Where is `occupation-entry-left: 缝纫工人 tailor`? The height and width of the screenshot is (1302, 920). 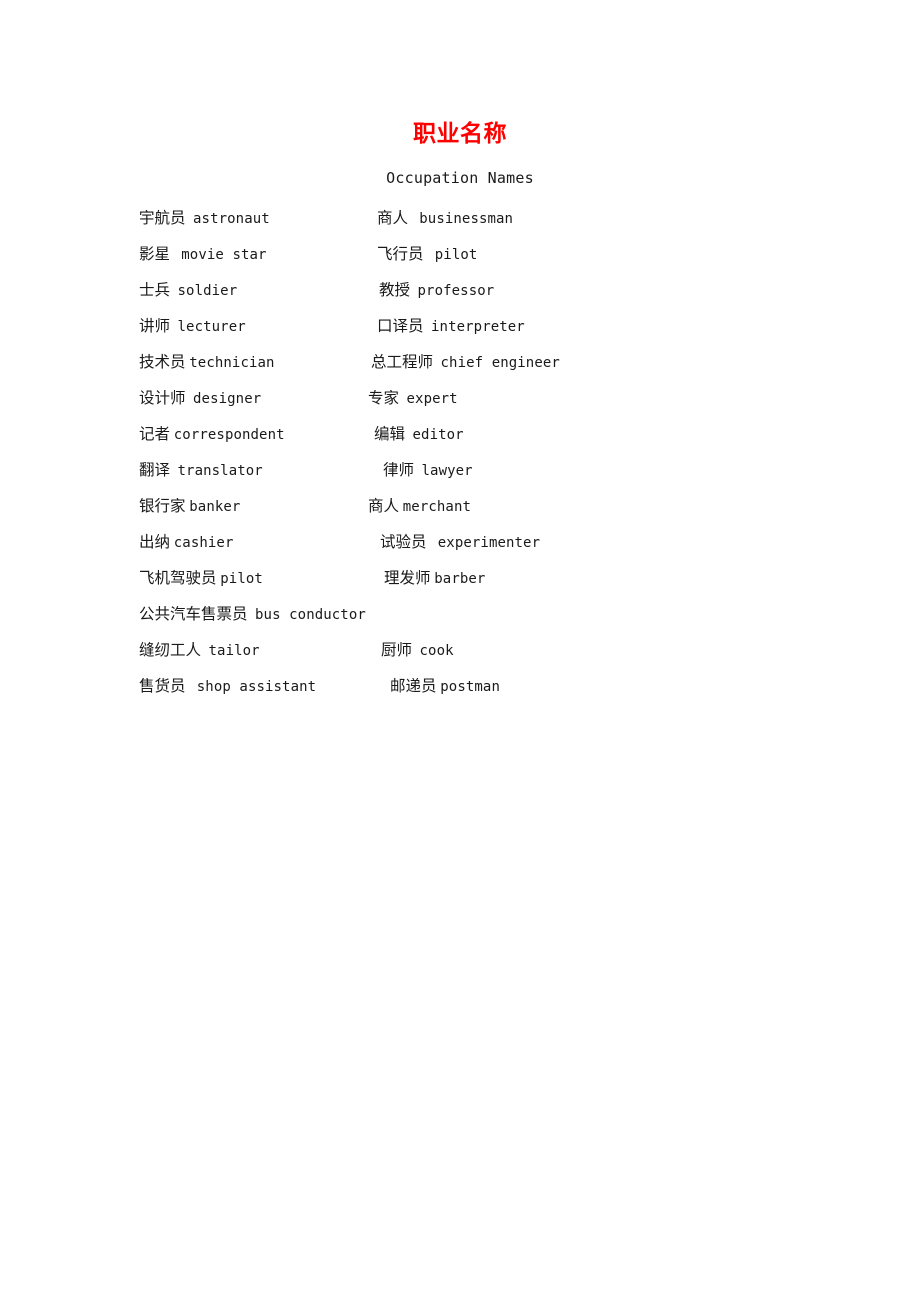
occupation-entry-left: 缝纫工人 tailor is located at coordinates (199, 650).